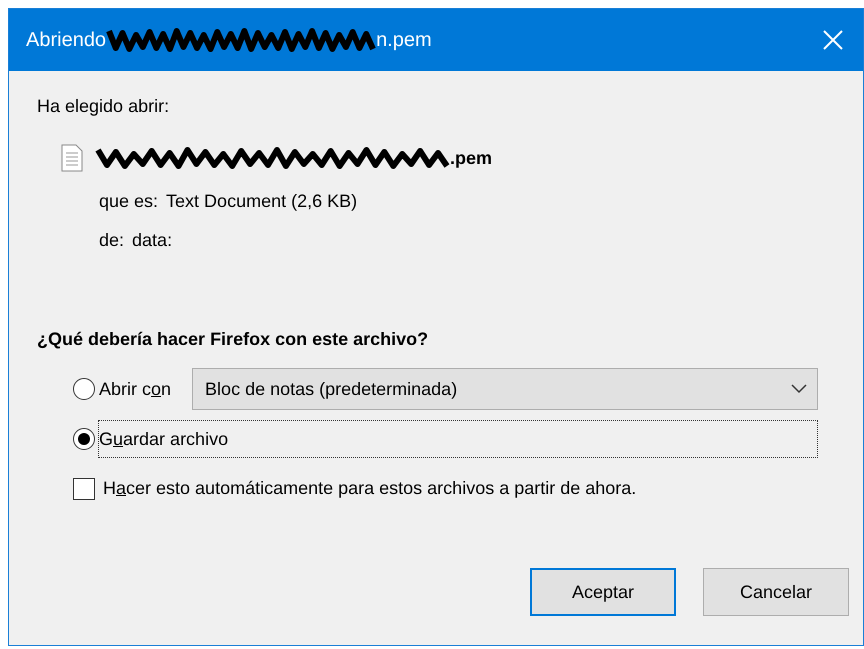 The height and width of the screenshot is (649, 864). Describe the element at coordinates (233, 339) in the screenshot. I see `question-heading: ¿Qué debería hacer Firefox con este archivo?` at that location.